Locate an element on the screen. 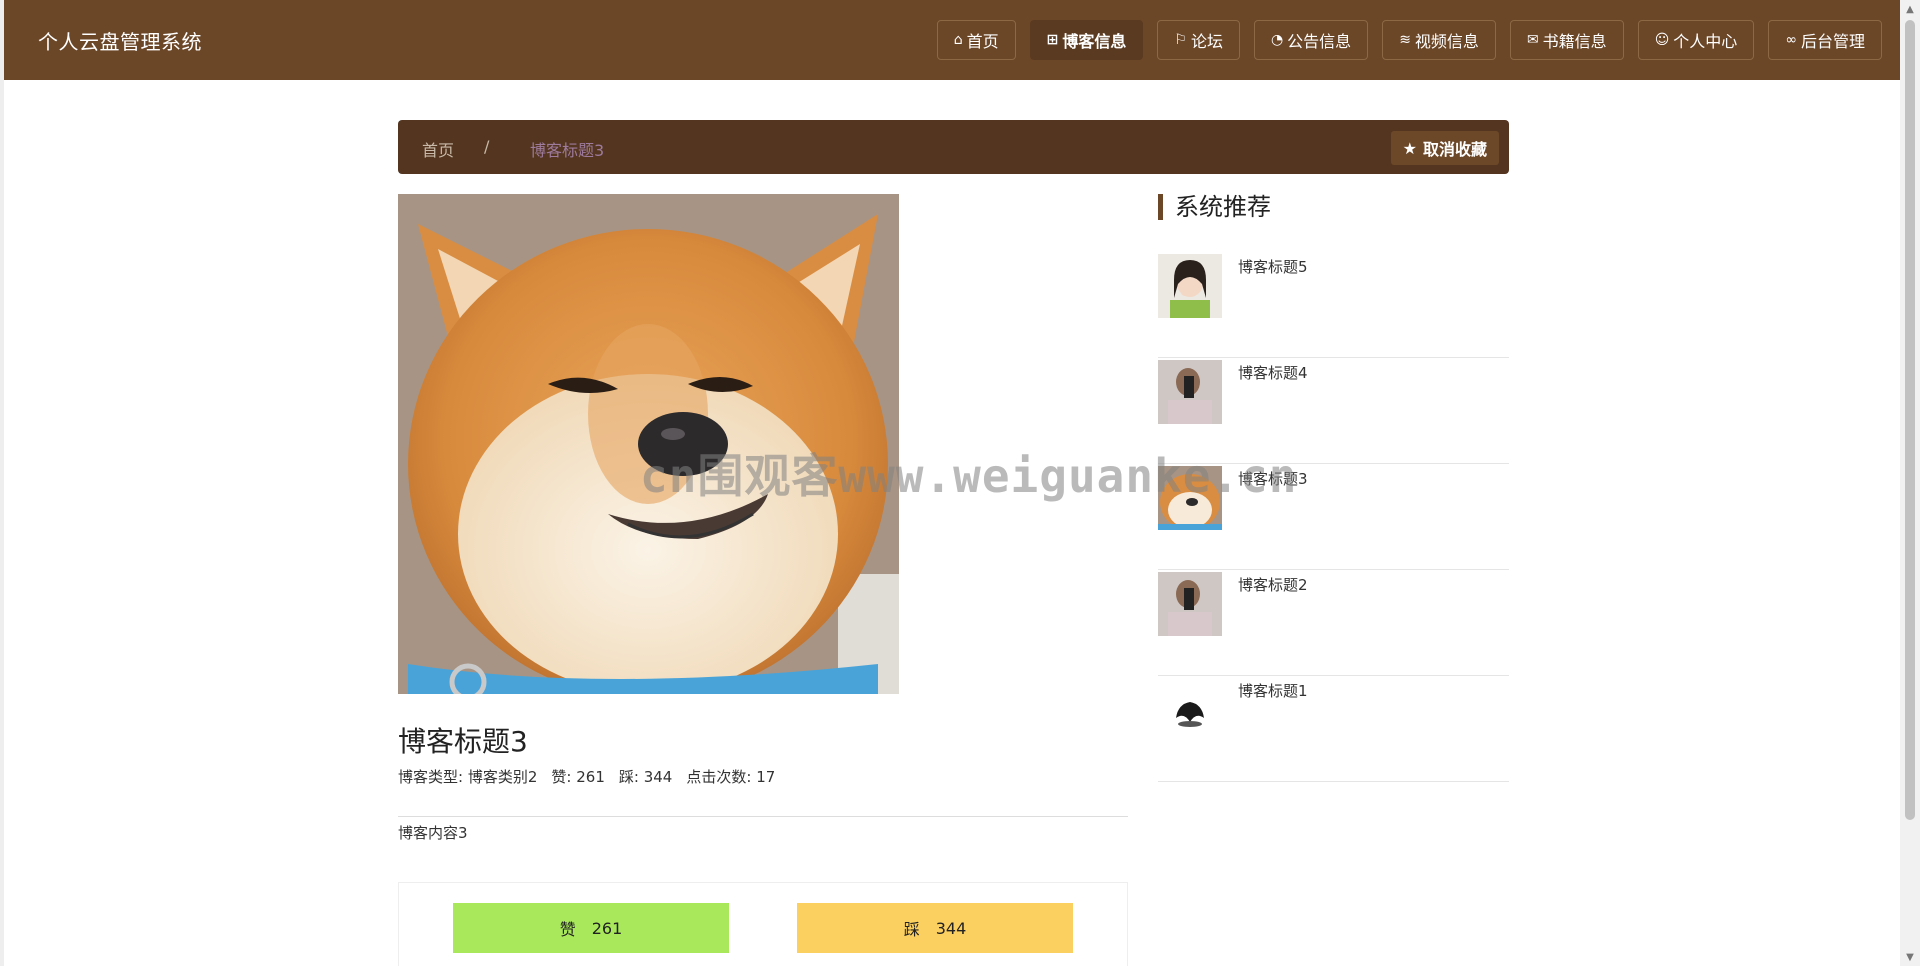  nav-label: 博客信息 is located at coordinates (1094, 41).